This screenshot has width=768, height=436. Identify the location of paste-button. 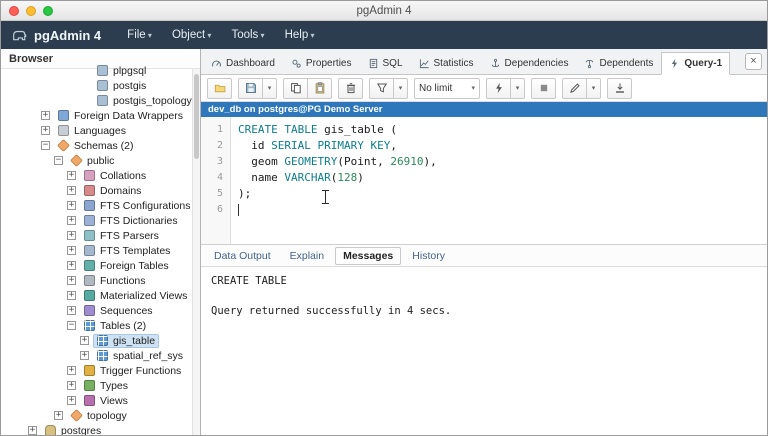
(319, 88).